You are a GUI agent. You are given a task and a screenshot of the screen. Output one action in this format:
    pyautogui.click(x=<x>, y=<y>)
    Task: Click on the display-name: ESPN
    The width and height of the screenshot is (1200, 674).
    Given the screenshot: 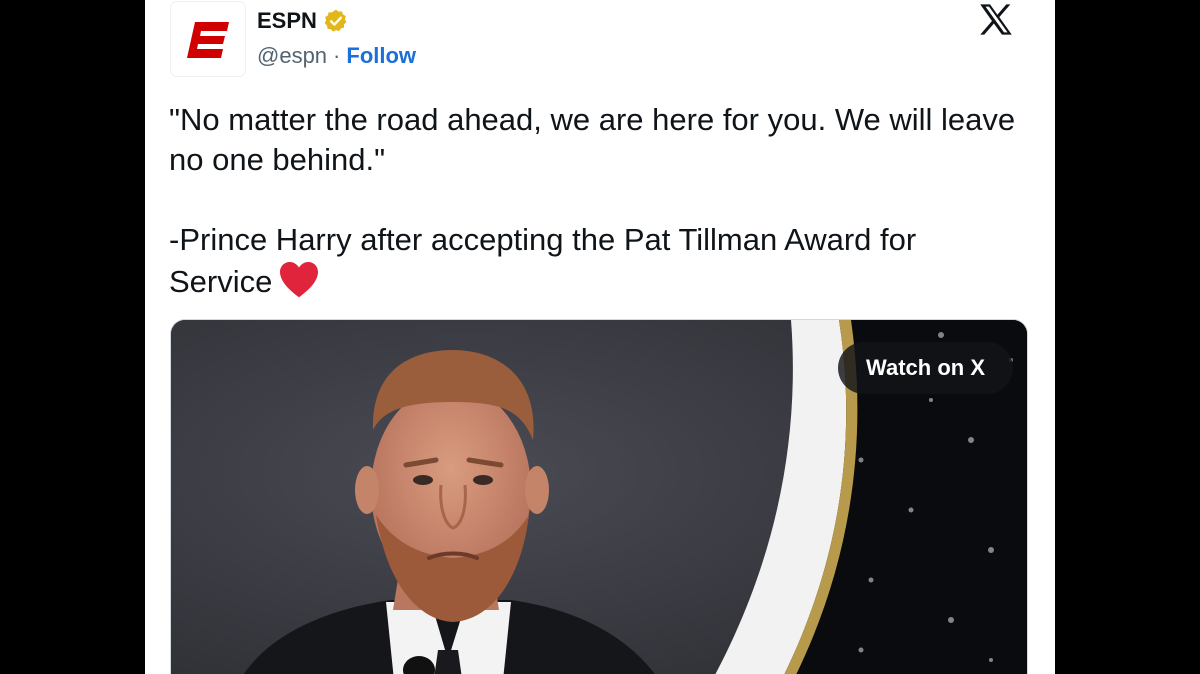 What is the action you would take?
    pyautogui.click(x=287, y=21)
    